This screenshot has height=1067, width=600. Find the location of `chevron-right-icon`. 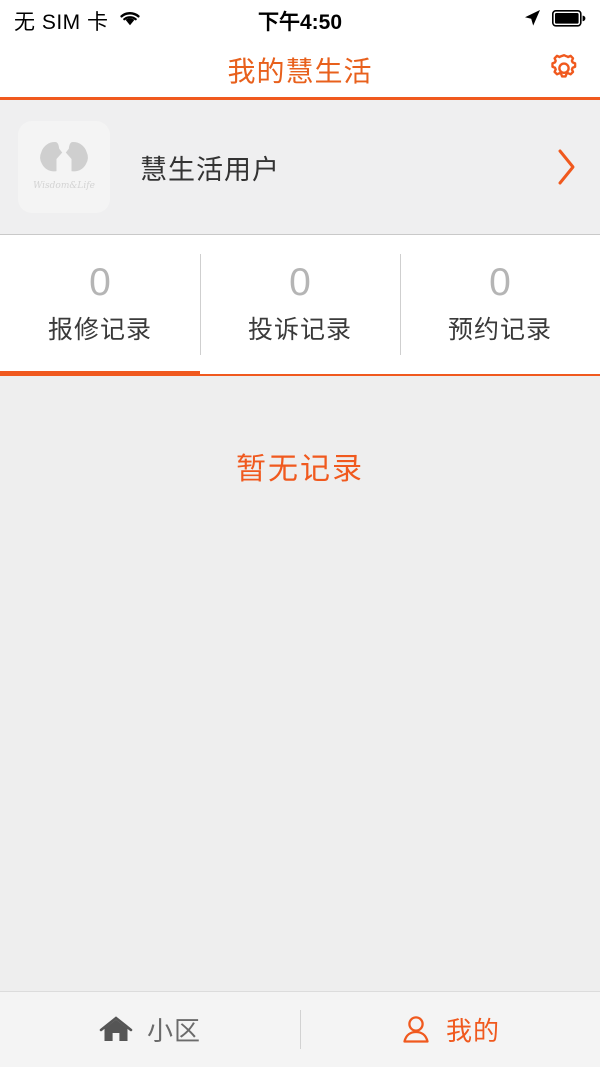

chevron-right-icon is located at coordinates (567, 167).